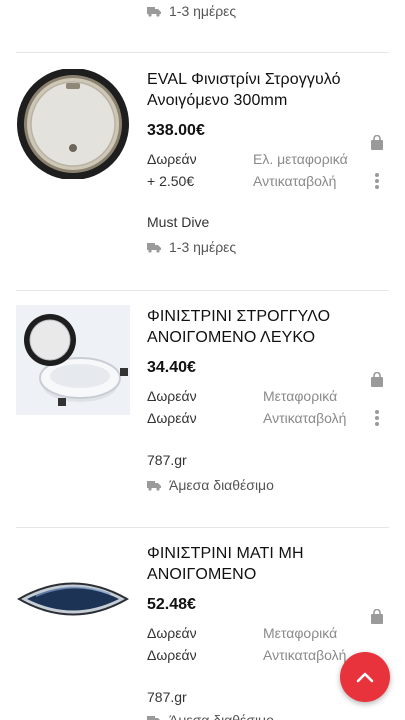  What do you see at coordinates (171, 367) in the screenshot?
I see `product-price: 34.40€` at bounding box center [171, 367].